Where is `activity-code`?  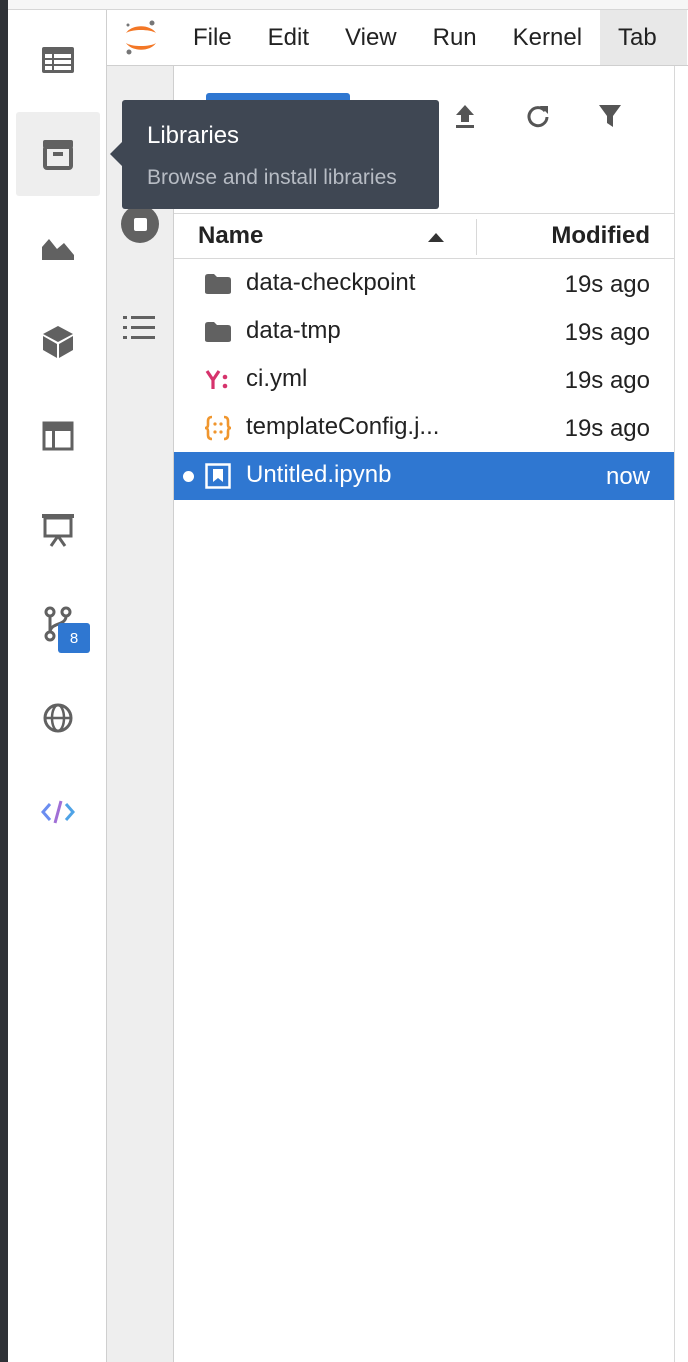
activity-code is located at coordinates (58, 812).